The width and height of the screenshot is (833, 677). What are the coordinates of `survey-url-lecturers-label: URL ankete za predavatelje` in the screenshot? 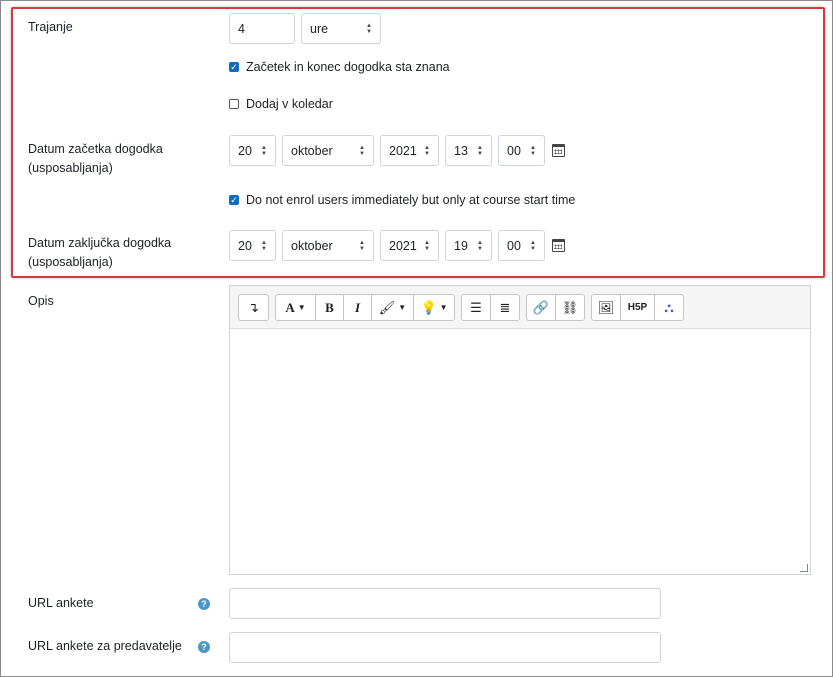 It's located at (105, 646).